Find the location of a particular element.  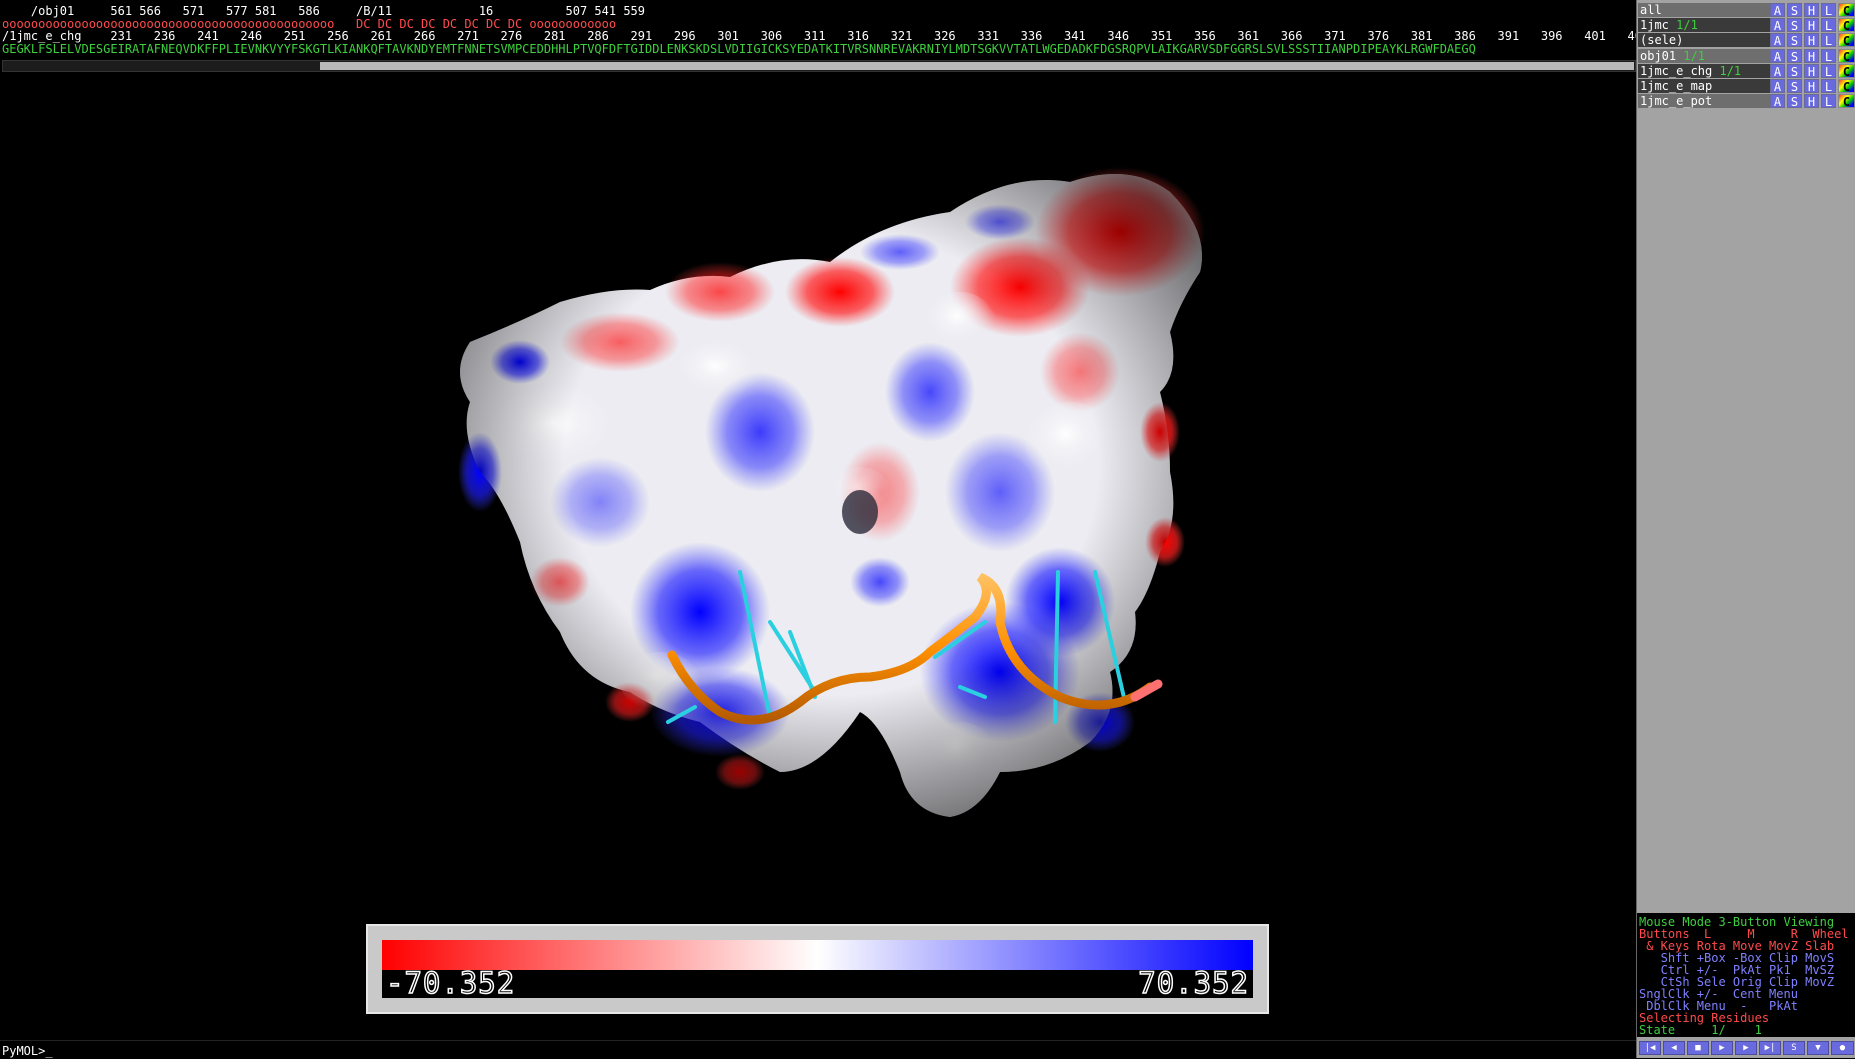

object-name-button: 1jmc_e_pot is located at coordinates (1704, 101).